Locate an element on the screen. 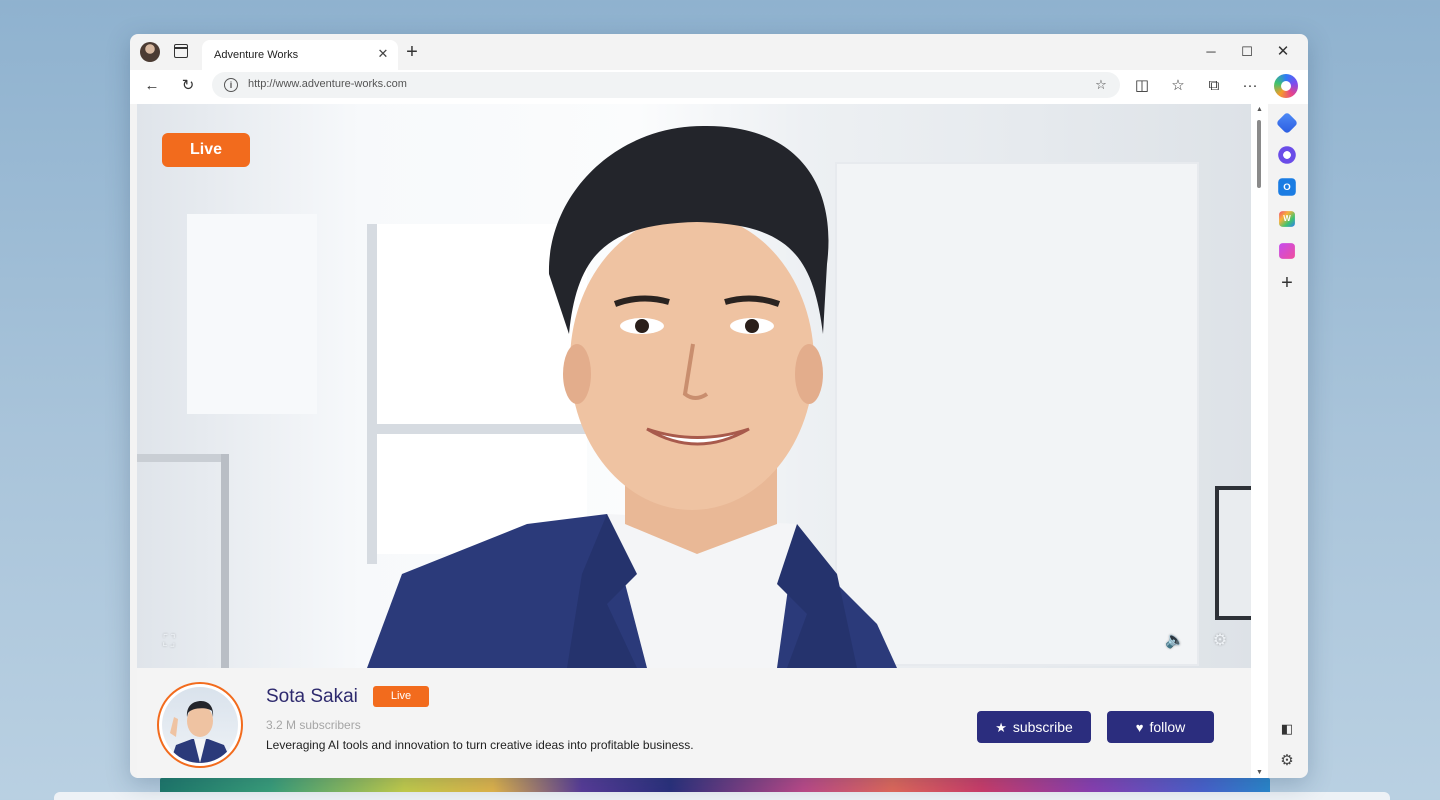 Image resolution: width=1440 pixels, height=800 pixels. outlook-icon: O is located at coordinates (1287, 187).